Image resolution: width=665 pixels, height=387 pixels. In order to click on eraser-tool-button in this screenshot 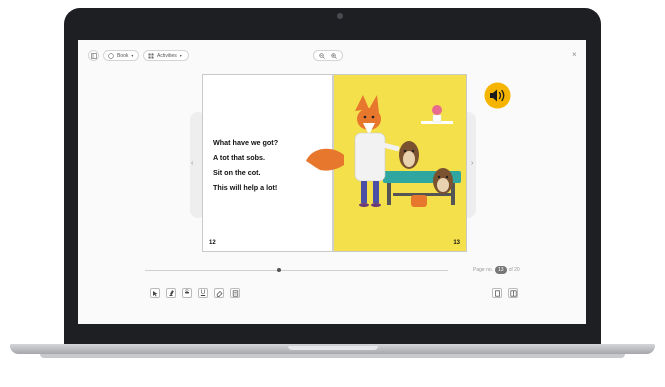, I will do `click(219, 293)`.